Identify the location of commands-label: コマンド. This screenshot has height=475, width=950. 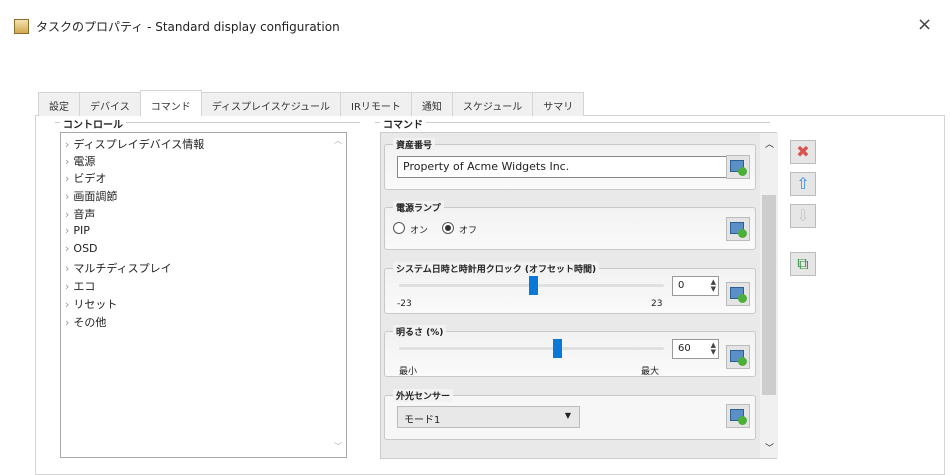
(403, 123).